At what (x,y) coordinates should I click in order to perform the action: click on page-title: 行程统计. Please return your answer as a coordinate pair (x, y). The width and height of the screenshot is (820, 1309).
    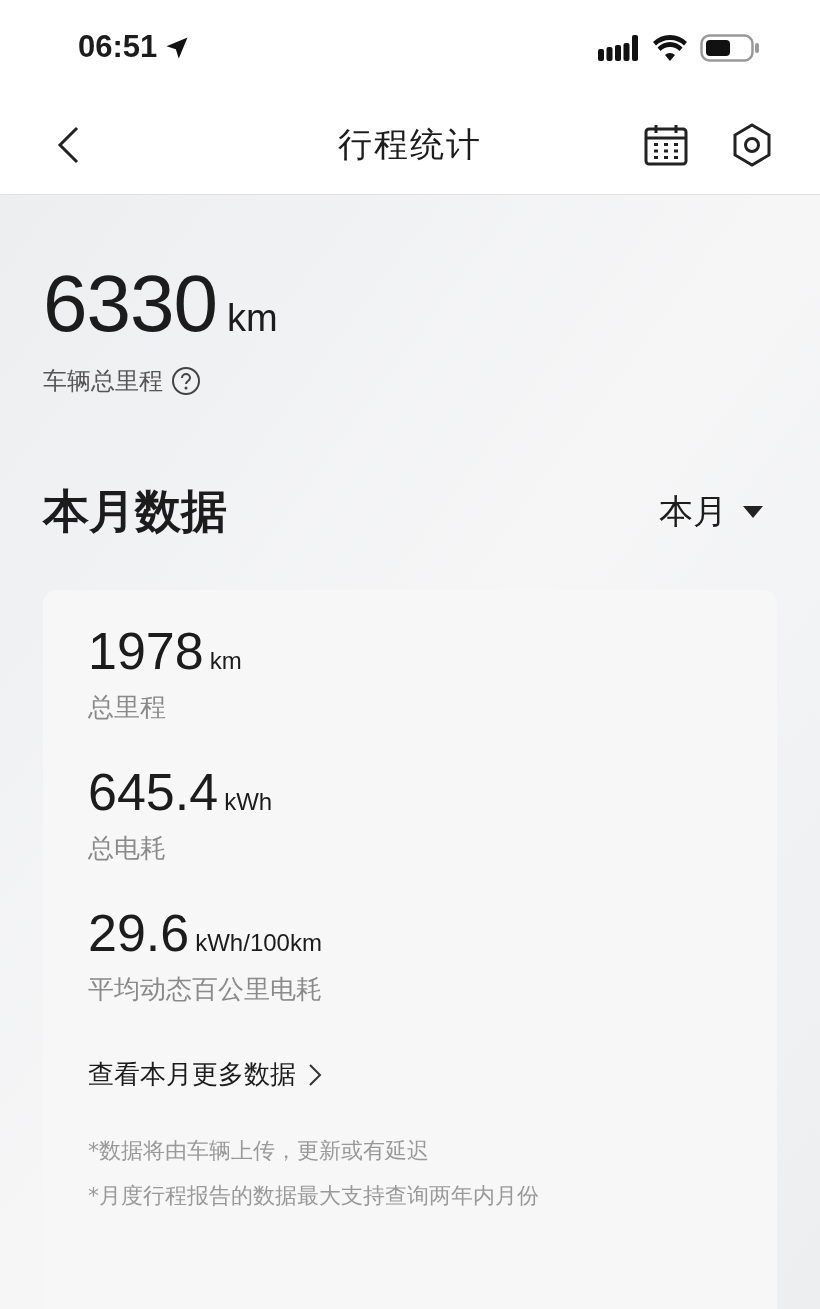
    Looking at the image, I should click on (410, 144).